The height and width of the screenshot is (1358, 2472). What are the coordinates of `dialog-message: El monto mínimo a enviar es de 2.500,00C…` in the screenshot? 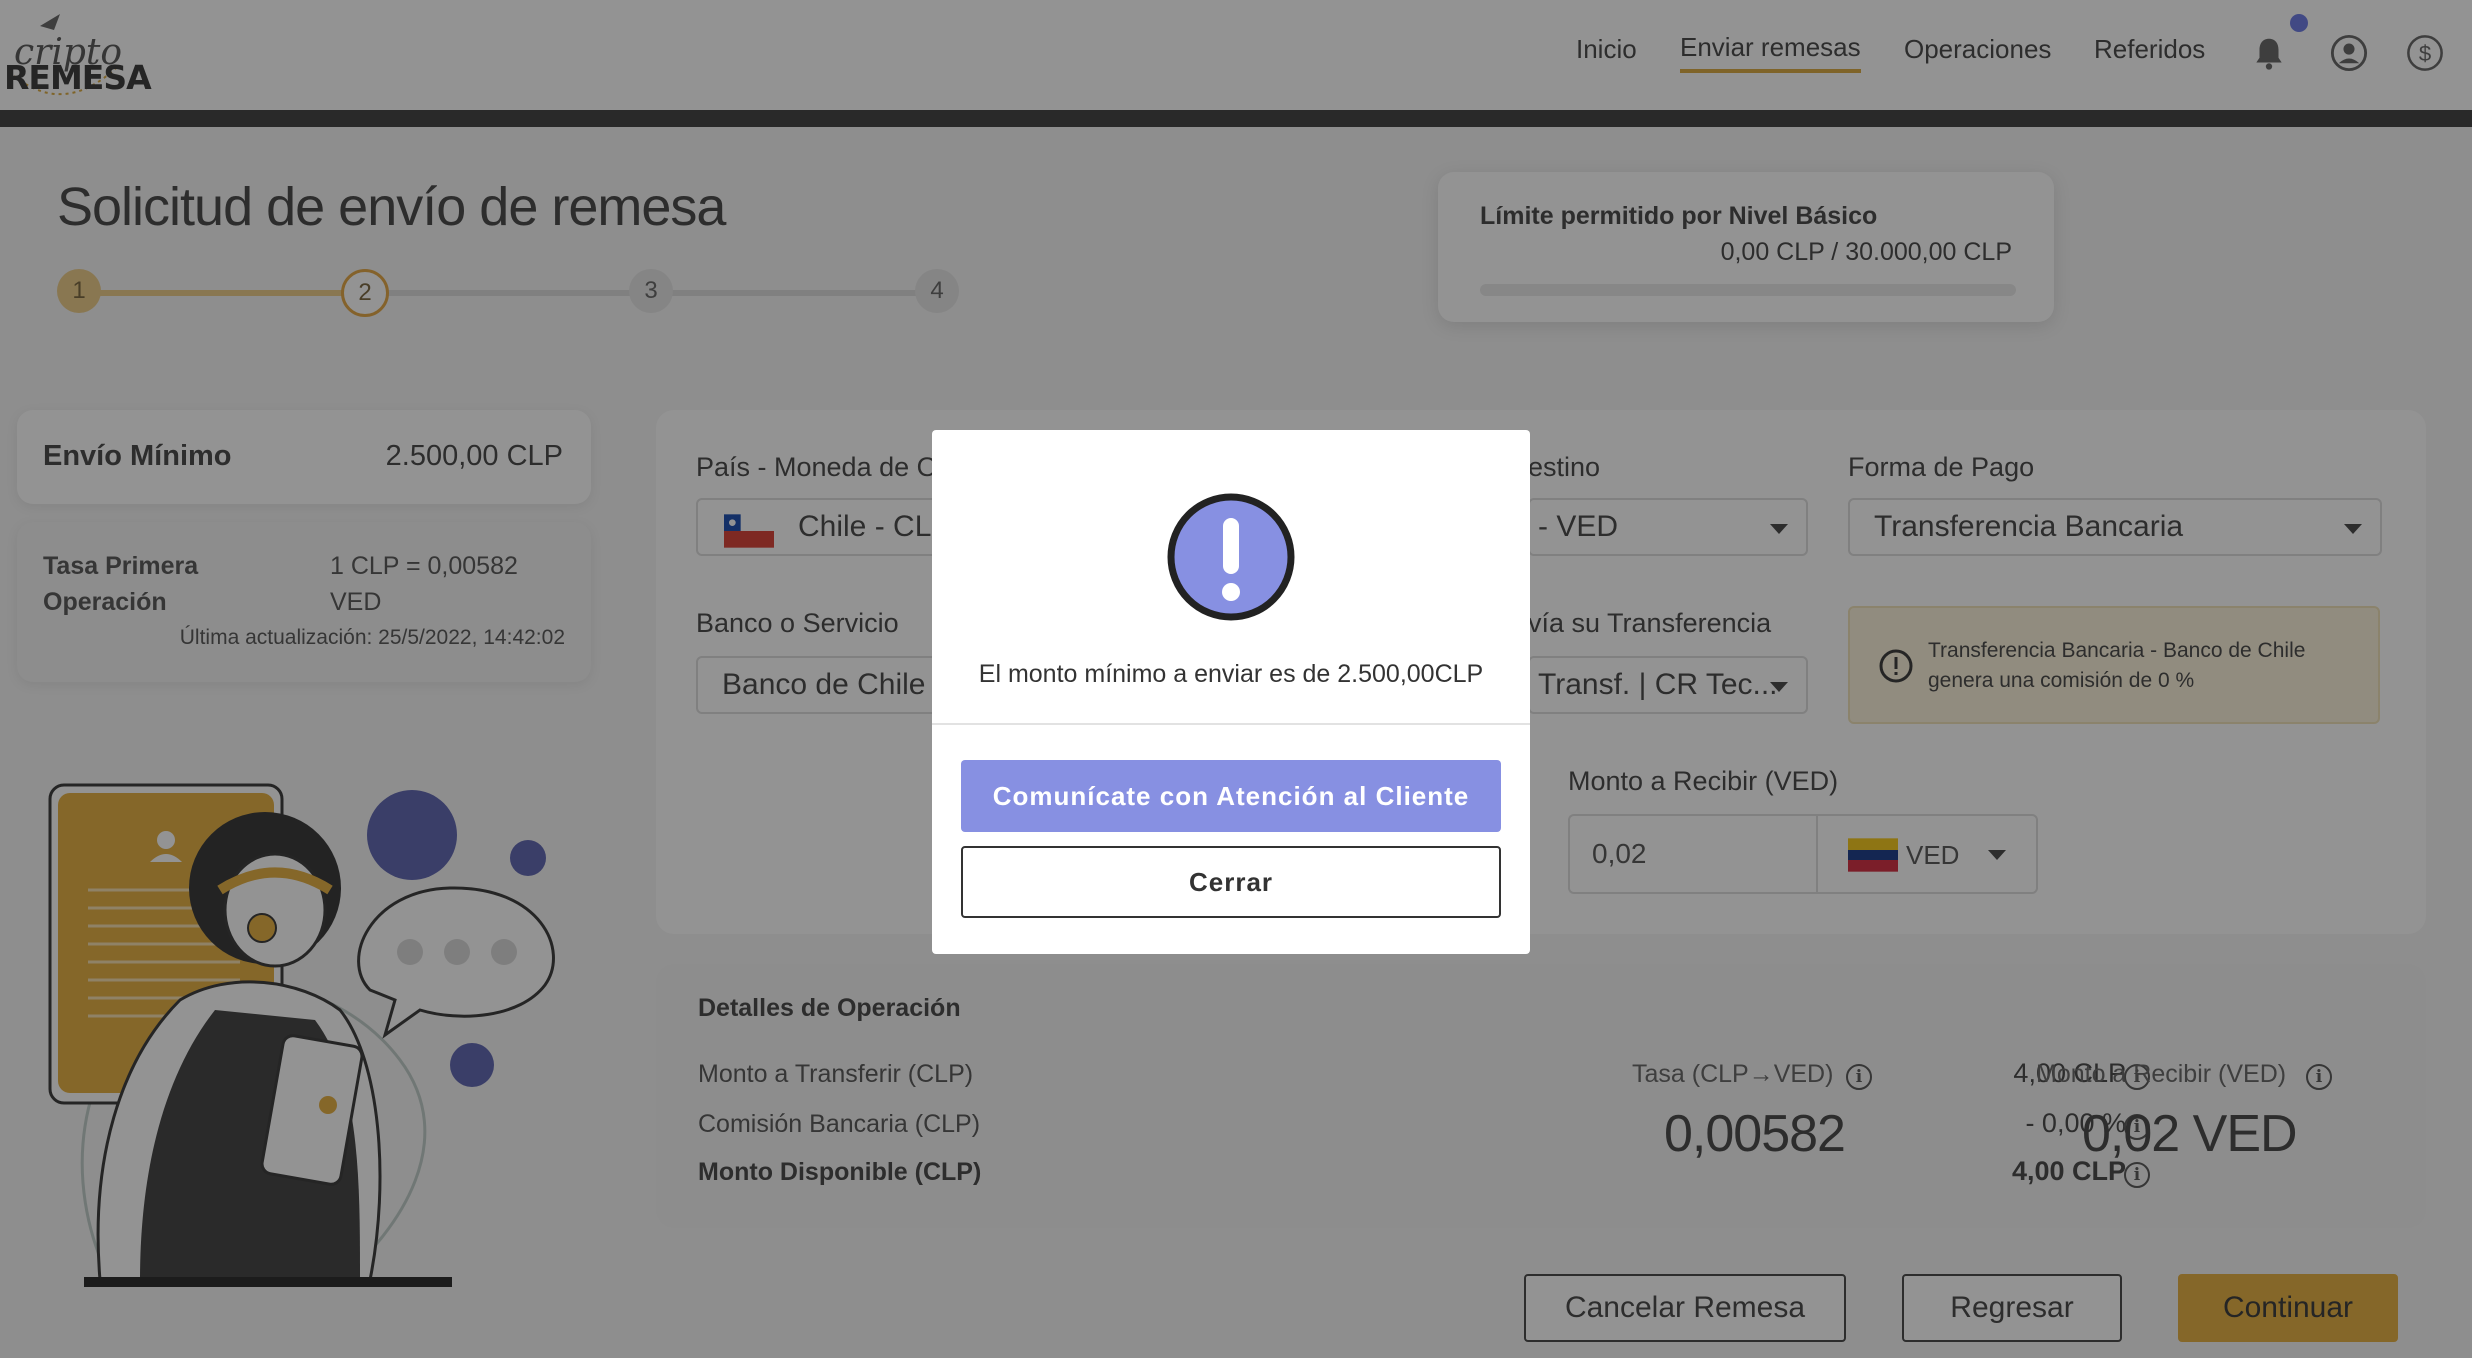 It's located at (1231, 674).